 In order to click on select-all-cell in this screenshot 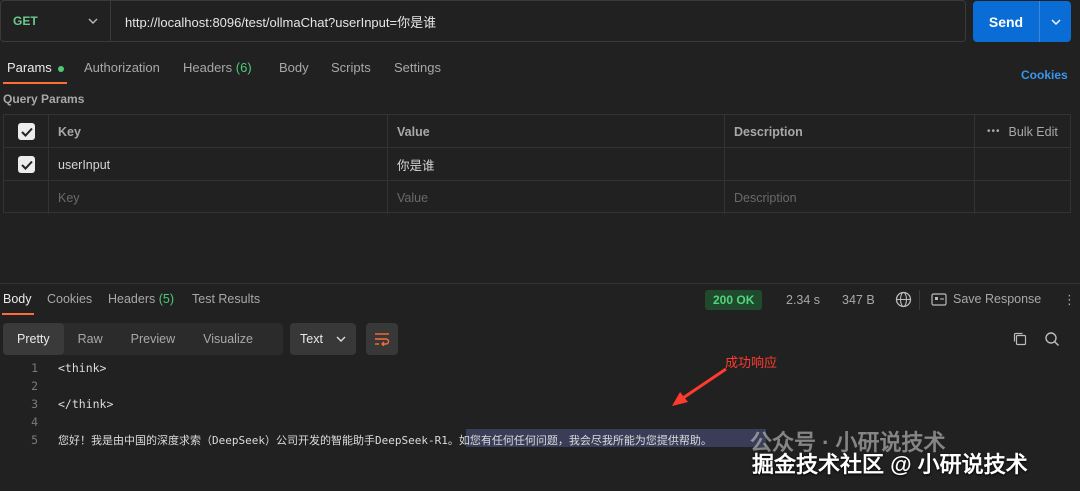, I will do `click(26, 131)`.